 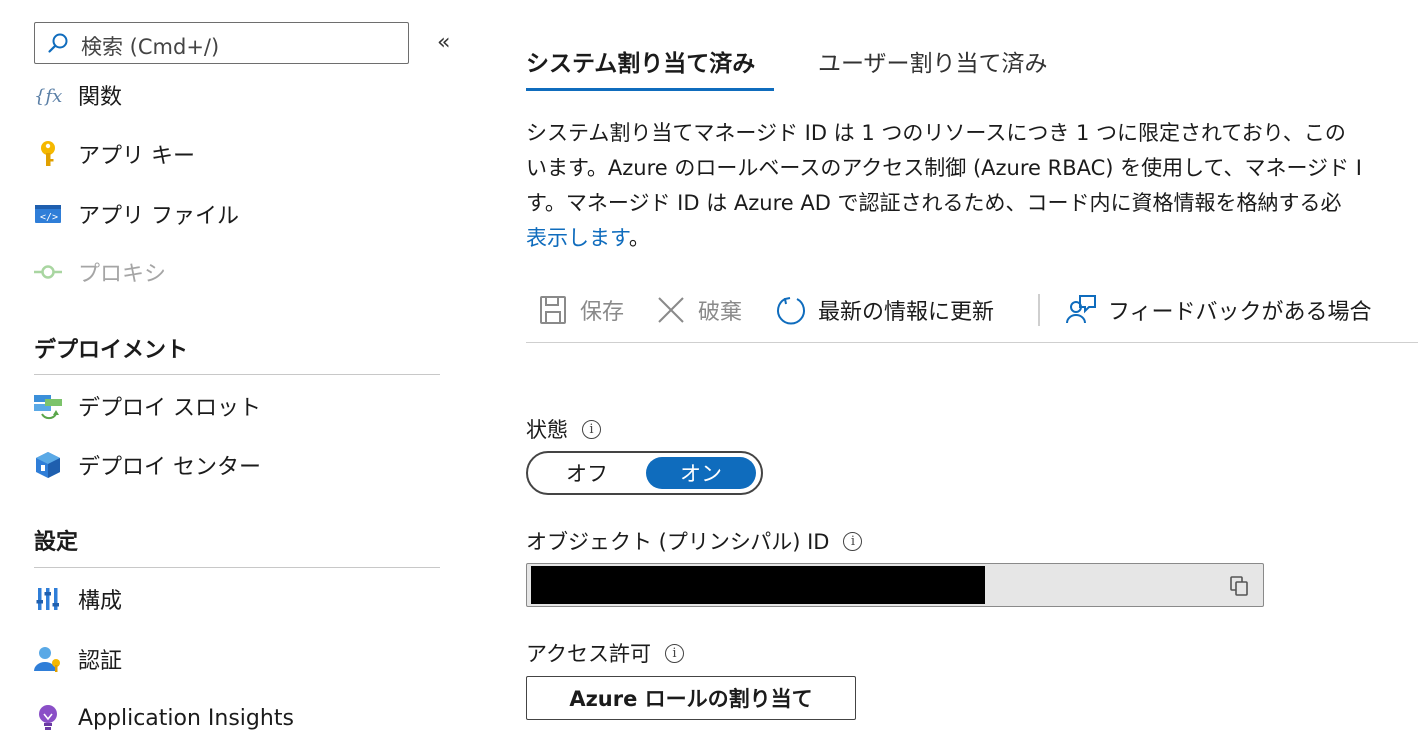 I want to click on sidebar-item-label: プロキシ, so click(x=122, y=274).